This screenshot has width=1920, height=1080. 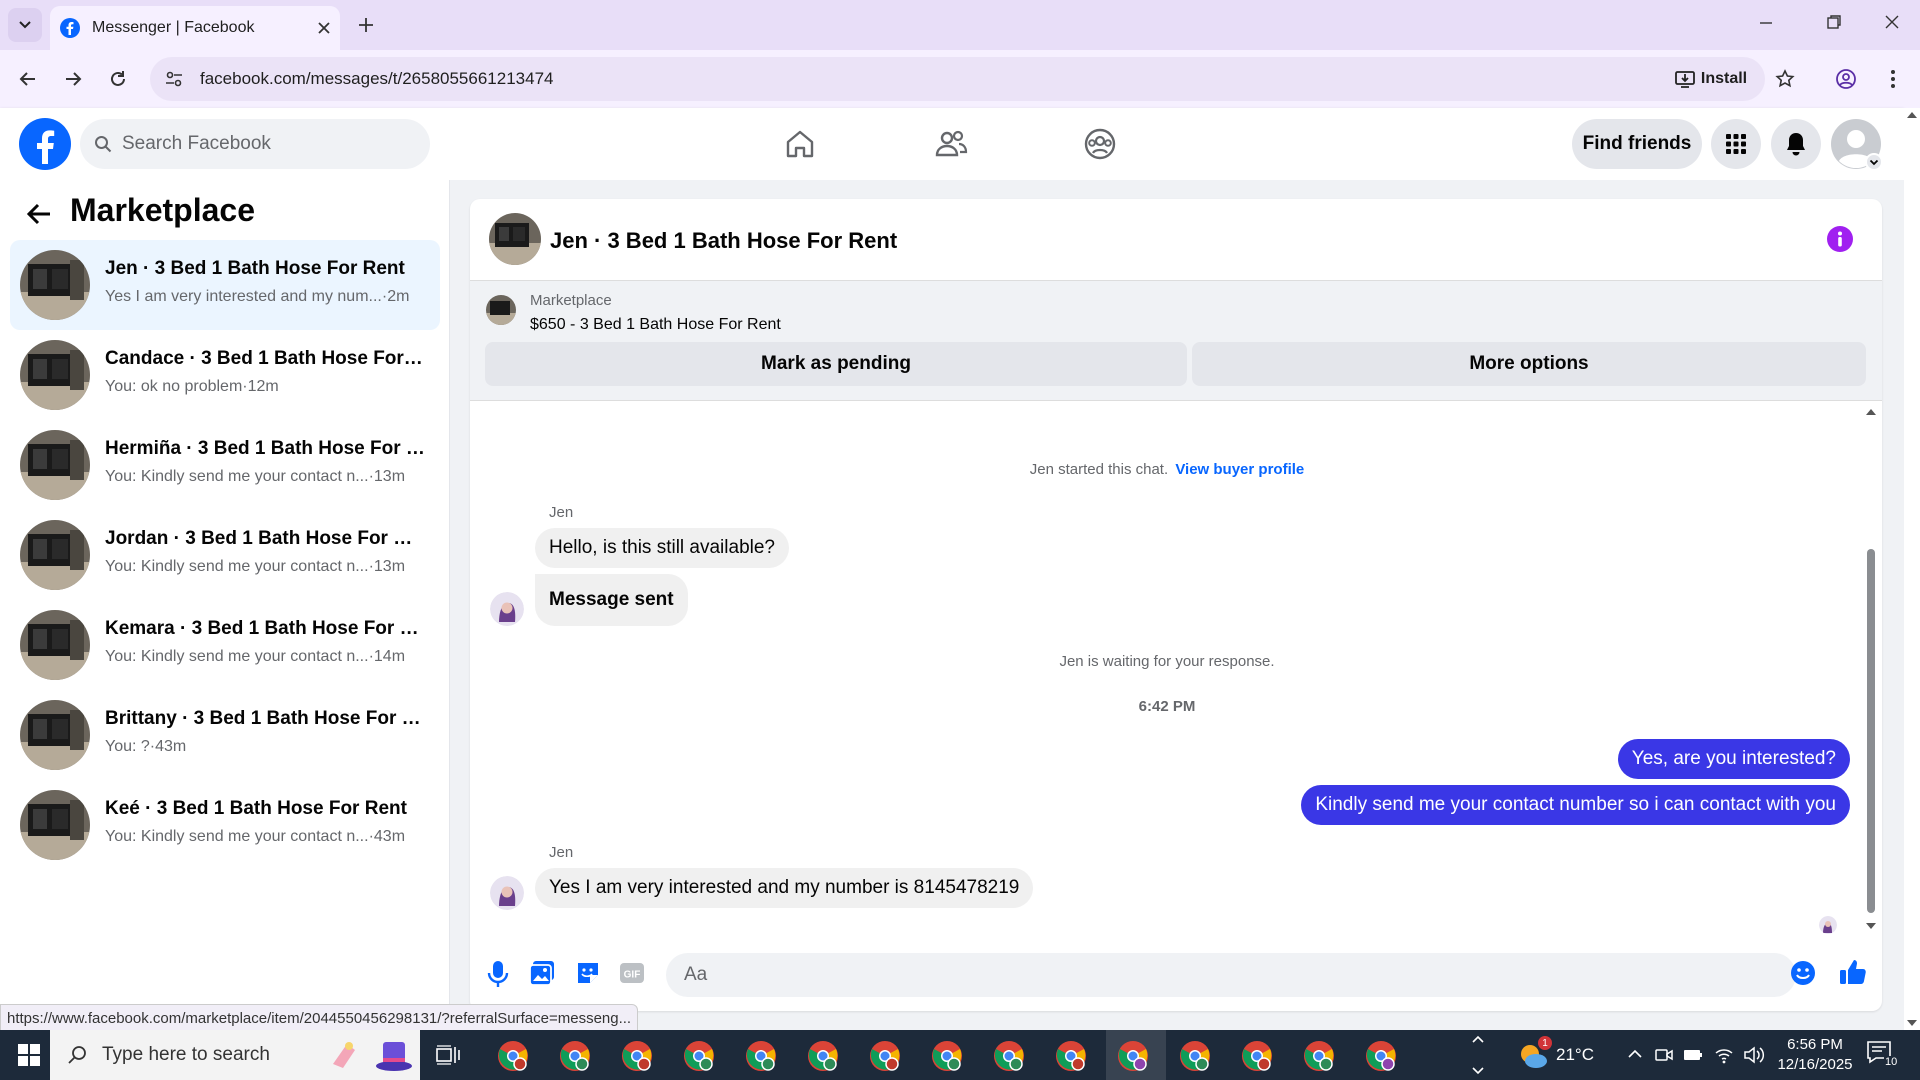 What do you see at coordinates (1100, 144) in the screenshot?
I see `nav-groups` at bounding box center [1100, 144].